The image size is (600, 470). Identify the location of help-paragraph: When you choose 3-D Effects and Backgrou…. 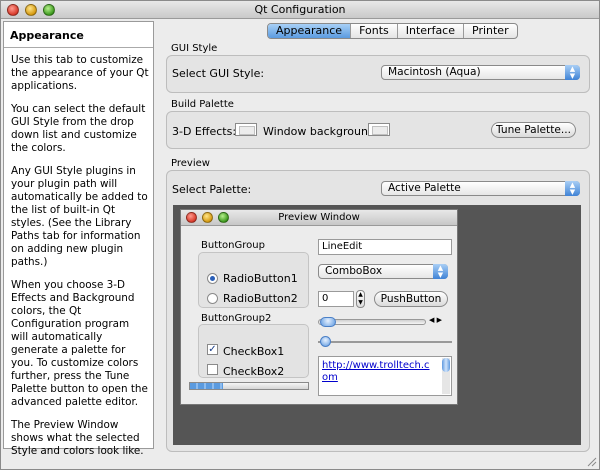
(79, 343).